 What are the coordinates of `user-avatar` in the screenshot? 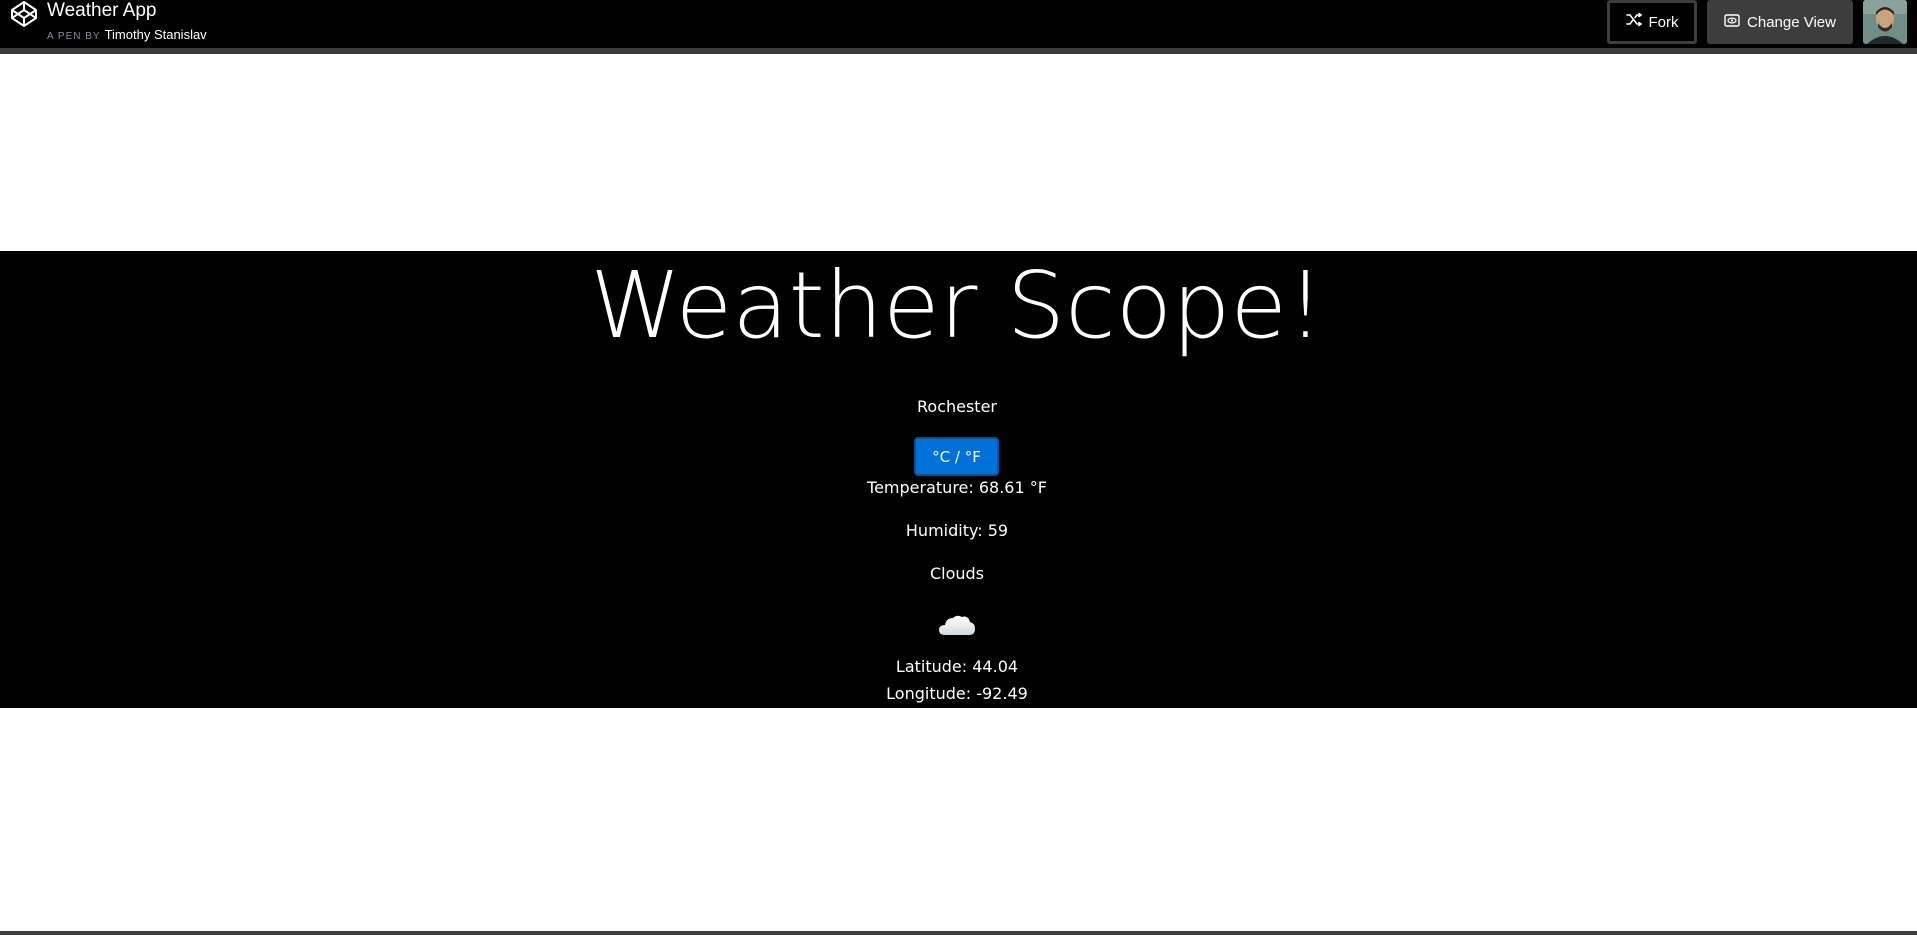 It's located at (1885, 22).